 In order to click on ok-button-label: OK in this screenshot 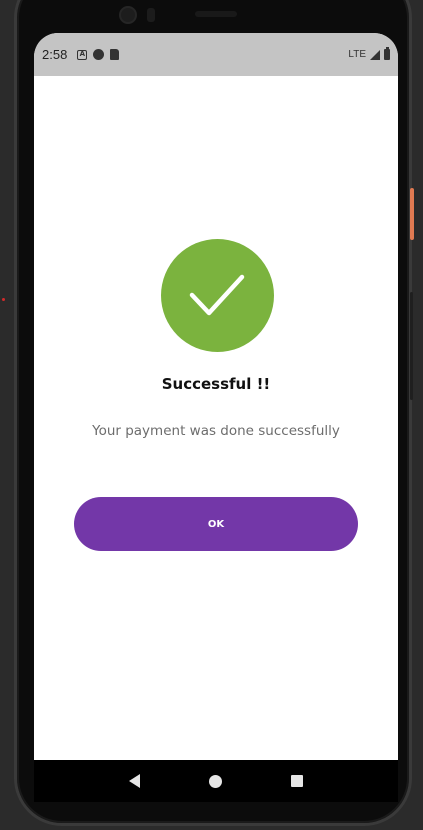, I will do `click(216, 524)`.